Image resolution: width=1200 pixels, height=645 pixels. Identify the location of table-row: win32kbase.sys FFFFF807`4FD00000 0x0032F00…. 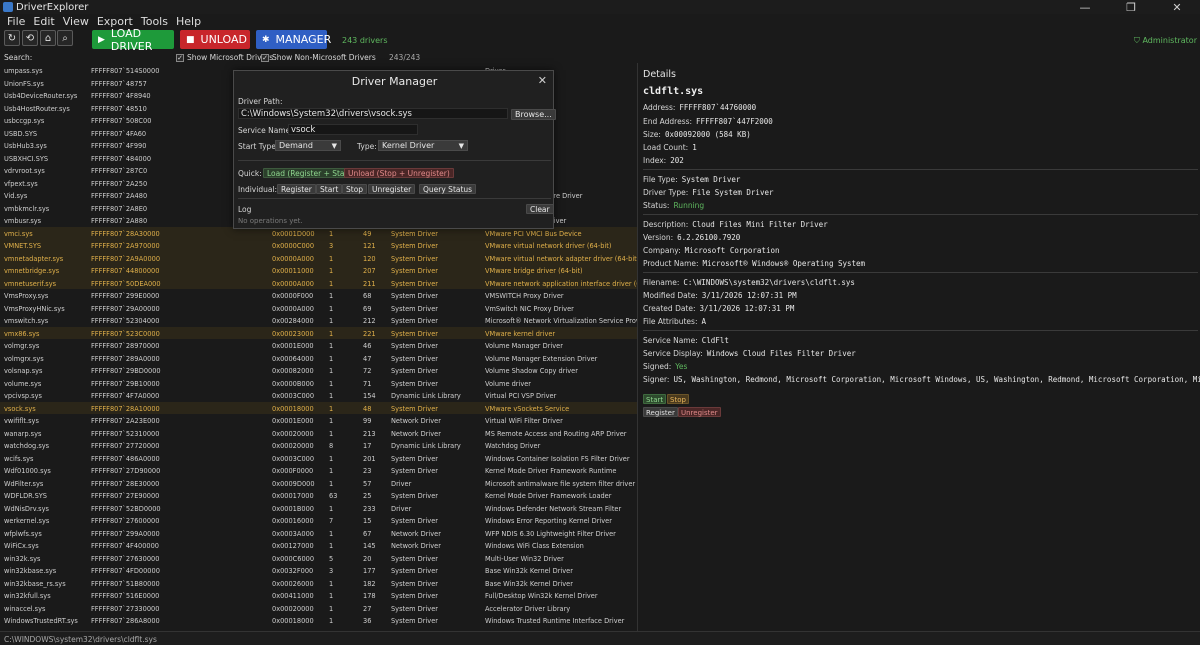
(318, 570).